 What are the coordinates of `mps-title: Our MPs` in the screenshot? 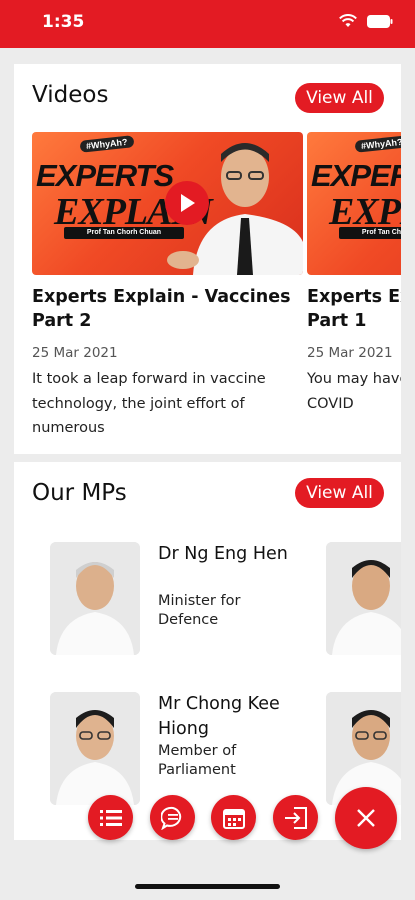 It's located at (79, 493).